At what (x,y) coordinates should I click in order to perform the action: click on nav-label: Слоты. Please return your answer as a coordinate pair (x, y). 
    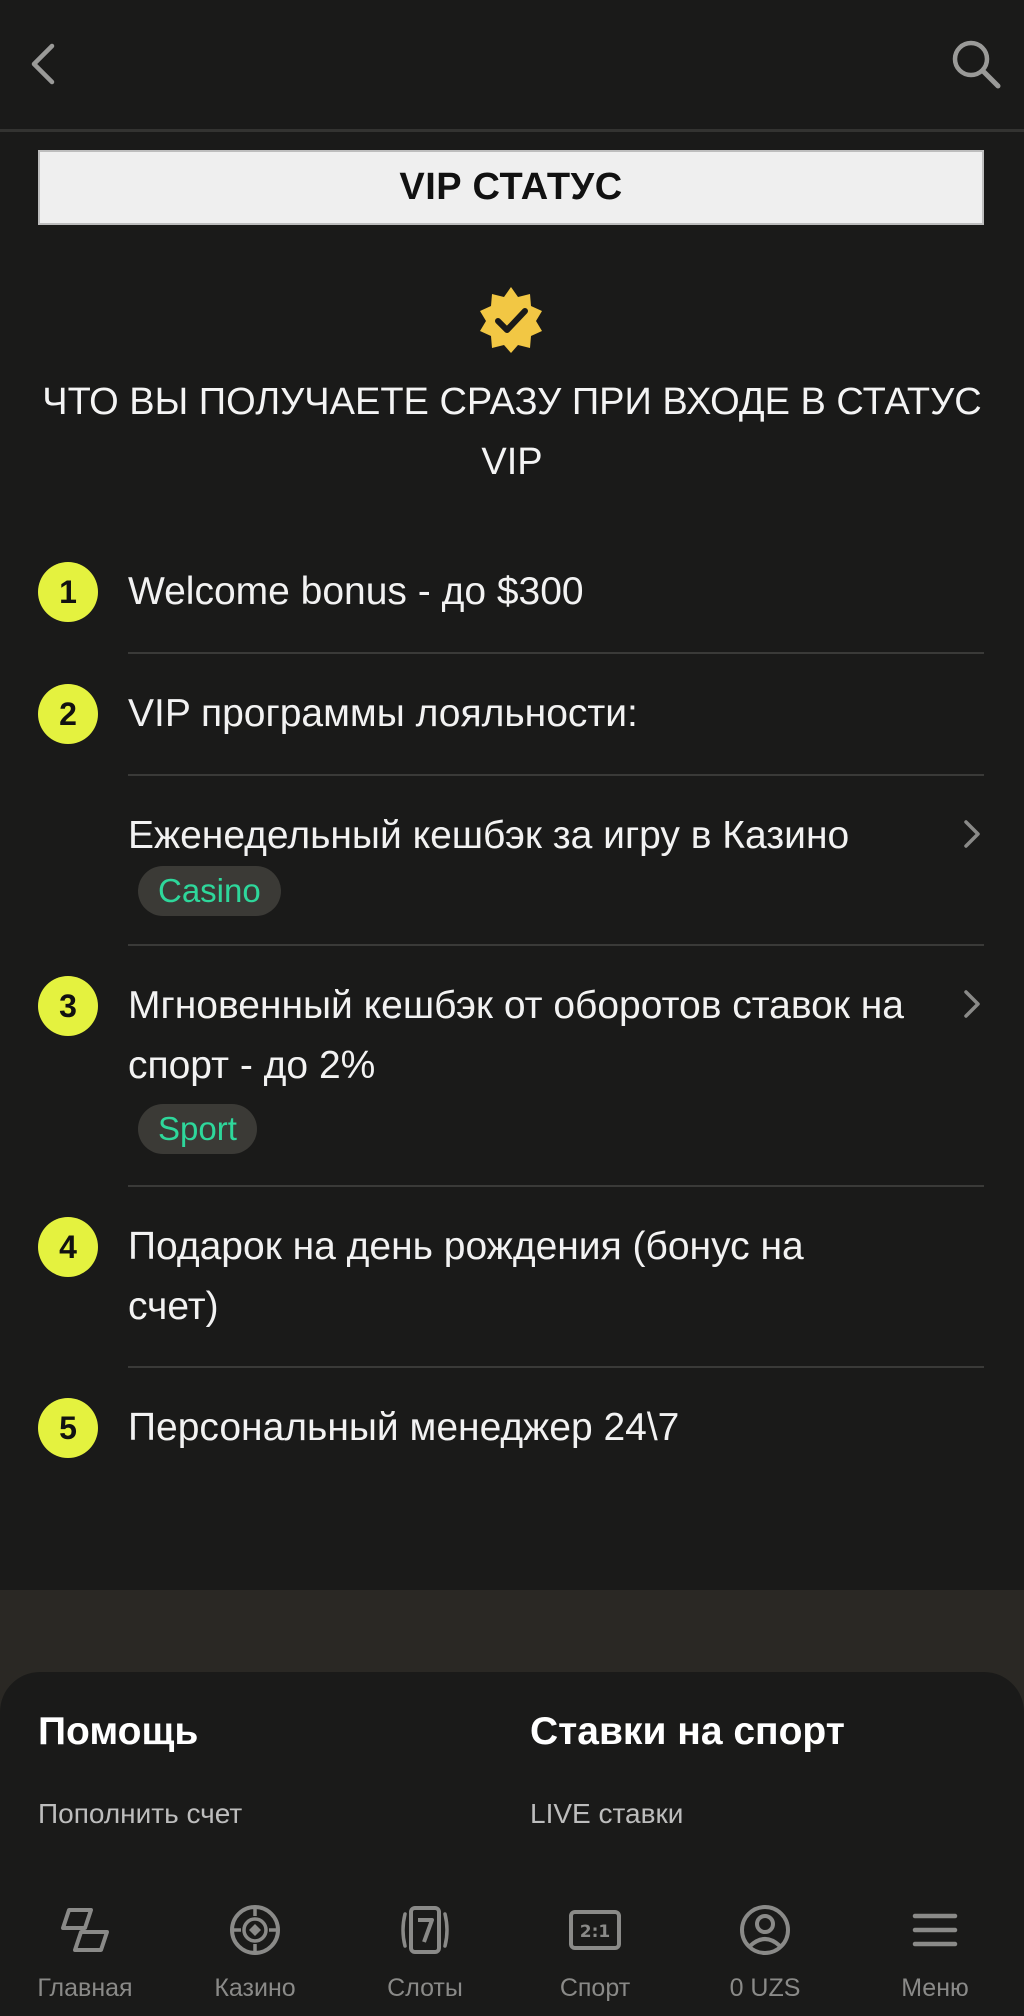
    Looking at the image, I should click on (425, 1988).